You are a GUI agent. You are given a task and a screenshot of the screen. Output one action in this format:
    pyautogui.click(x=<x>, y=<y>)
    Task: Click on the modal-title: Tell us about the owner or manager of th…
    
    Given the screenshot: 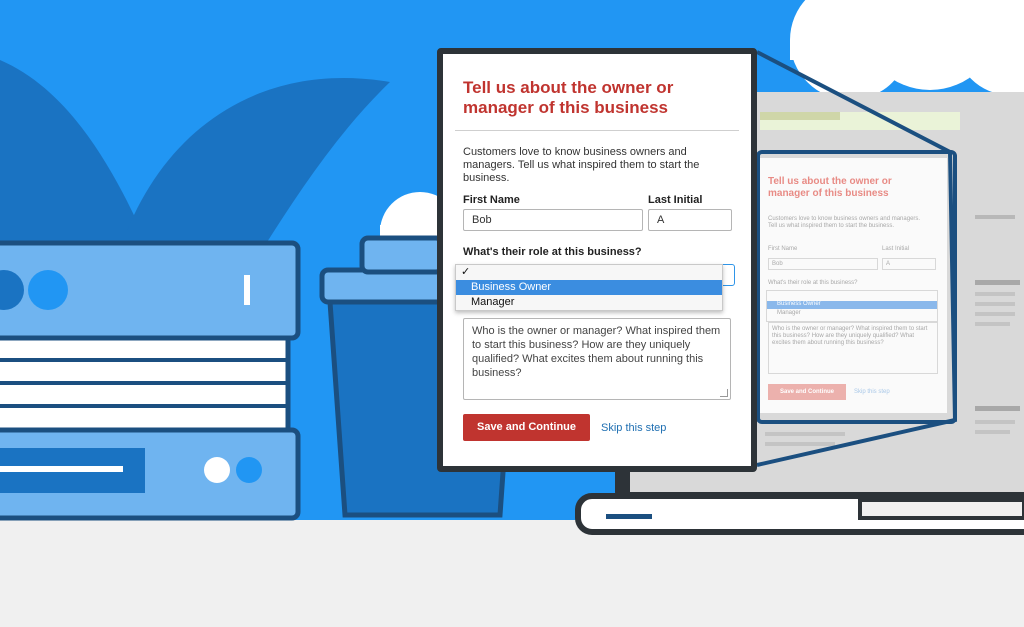 What is the action you would take?
    pyautogui.click(x=568, y=97)
    